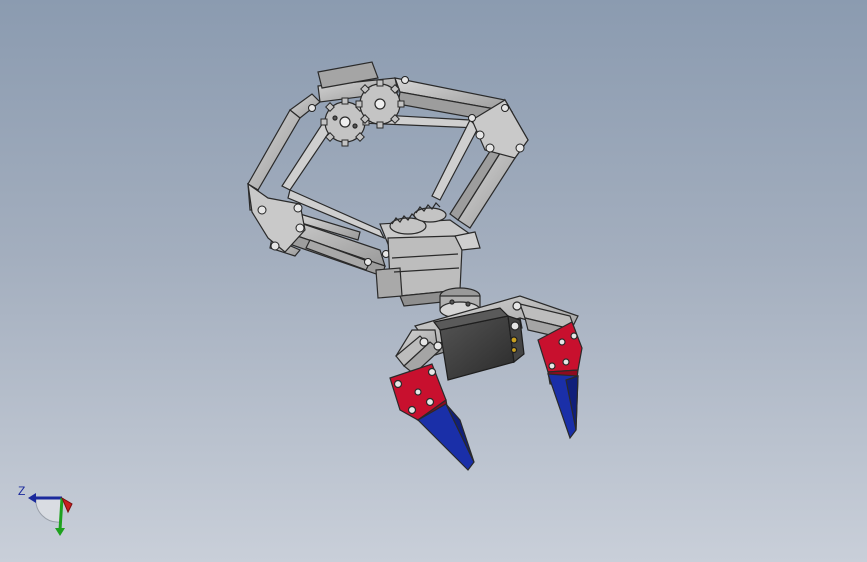 This screenshot has width=867, height=562. I want to click on triad-z-label: Z, so click(22, 491).